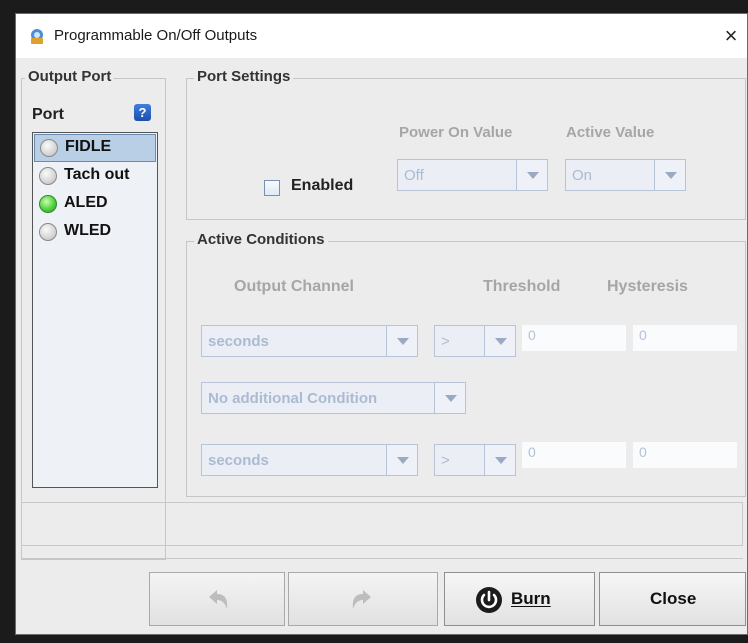 The height and width of the screenshot is (643, 748). I want to click on port-item-label: FIDLE, so click(88, 146).